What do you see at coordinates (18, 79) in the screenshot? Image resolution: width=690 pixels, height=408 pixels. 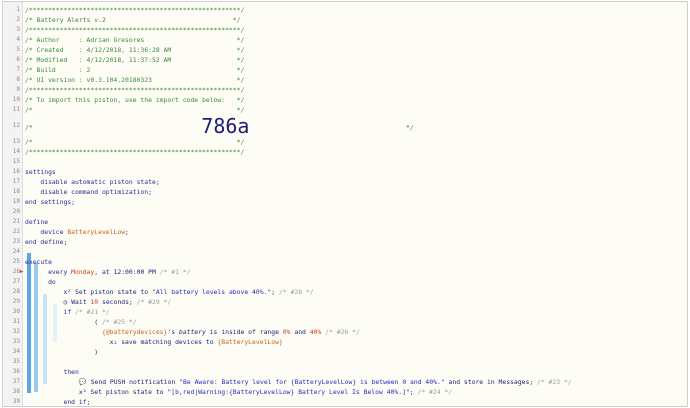 I see `line-number: 8` at bounding box center [18, 79].